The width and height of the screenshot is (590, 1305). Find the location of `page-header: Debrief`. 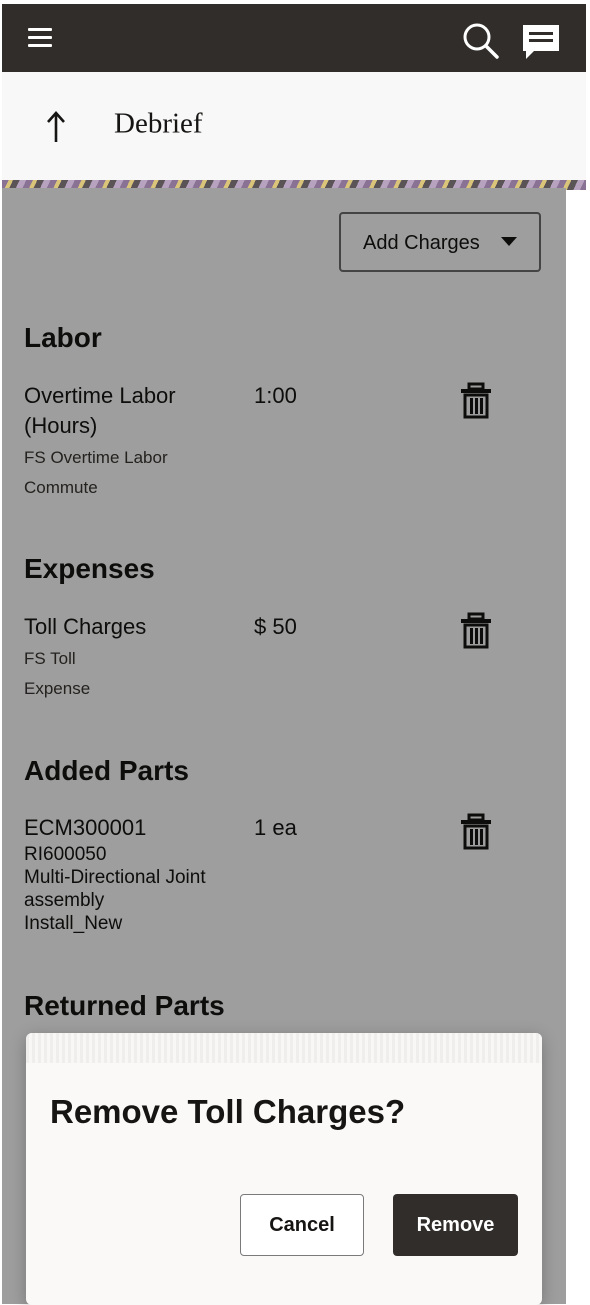

page-header: Debrief is located at coordinates (294, 126).